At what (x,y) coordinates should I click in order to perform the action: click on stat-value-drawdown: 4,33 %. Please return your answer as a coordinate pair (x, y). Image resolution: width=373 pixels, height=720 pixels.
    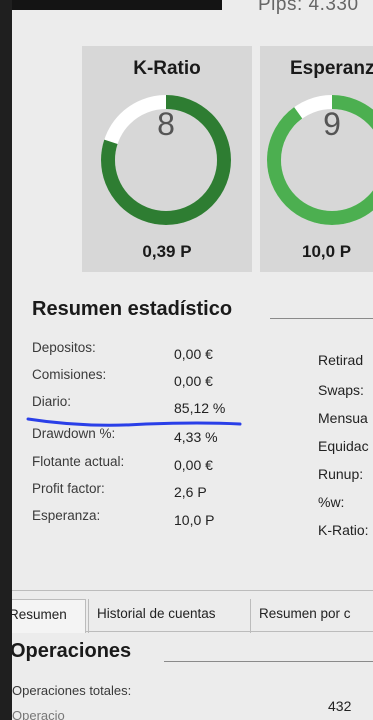
    Looking at the image, I should click on (196, 437).